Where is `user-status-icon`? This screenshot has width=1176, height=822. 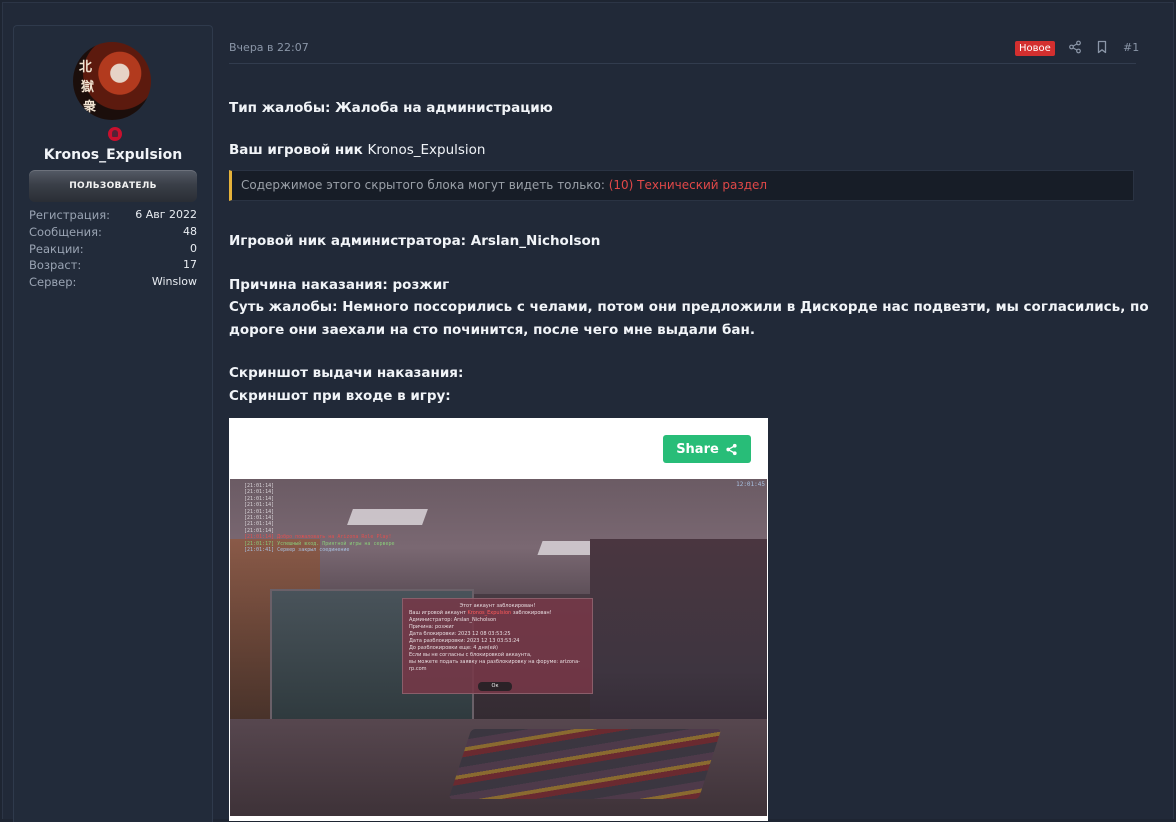 user-status-icon is located at coordinates (115, 134).